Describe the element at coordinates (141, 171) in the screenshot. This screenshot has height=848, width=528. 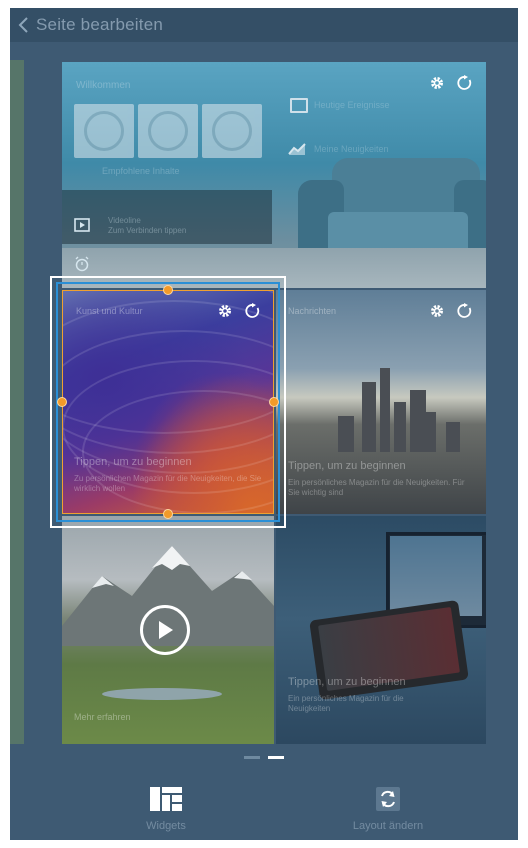
I see `widget-subtitle: Empfohlene Inhalte` at that location.